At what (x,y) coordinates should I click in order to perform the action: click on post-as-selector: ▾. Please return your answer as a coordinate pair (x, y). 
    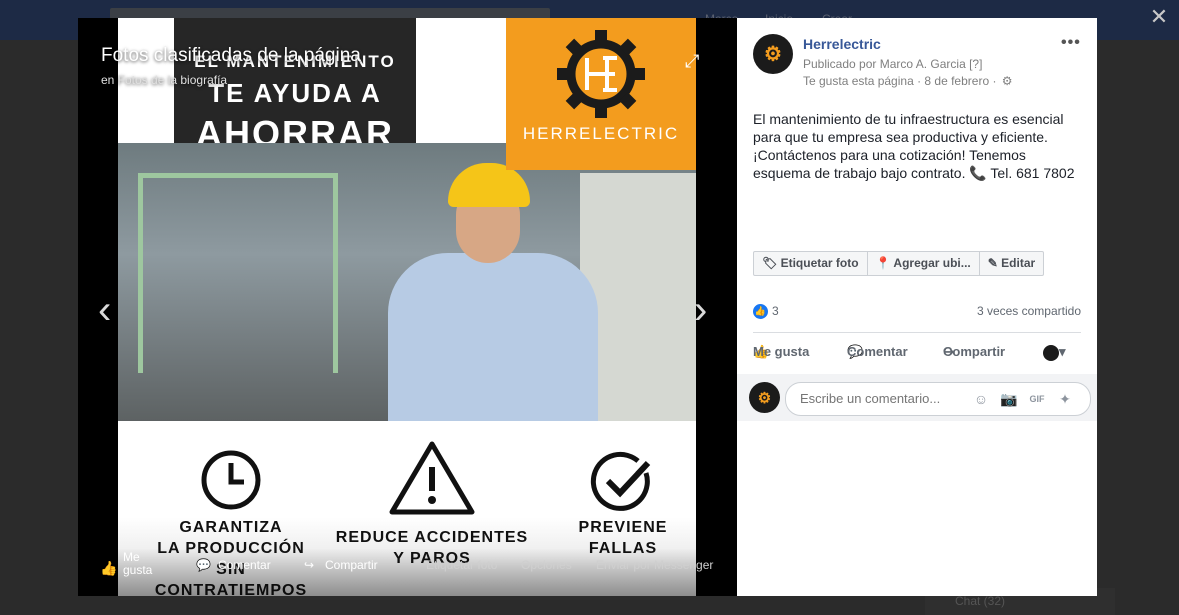
    Looking at the image, I should click on (1054, 352).